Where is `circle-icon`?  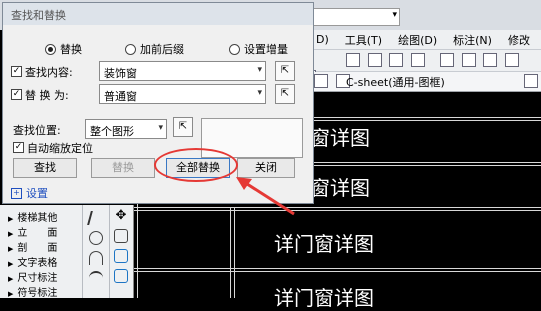
circle-icon is located at coordinates (96, 238).